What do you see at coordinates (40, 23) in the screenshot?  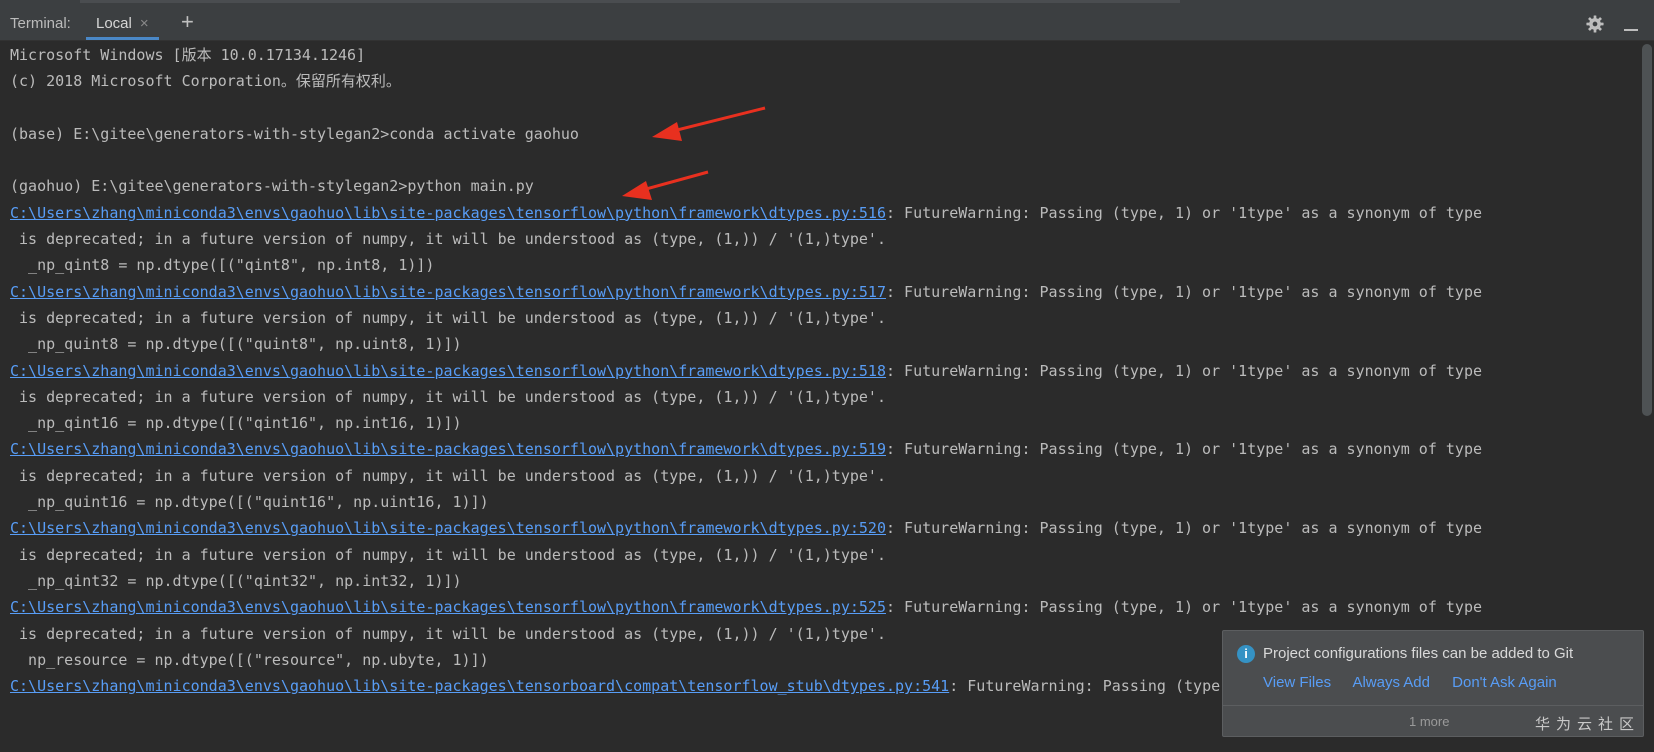 I see `terminal-title: Terminal:` at bounding box center [40, 23].